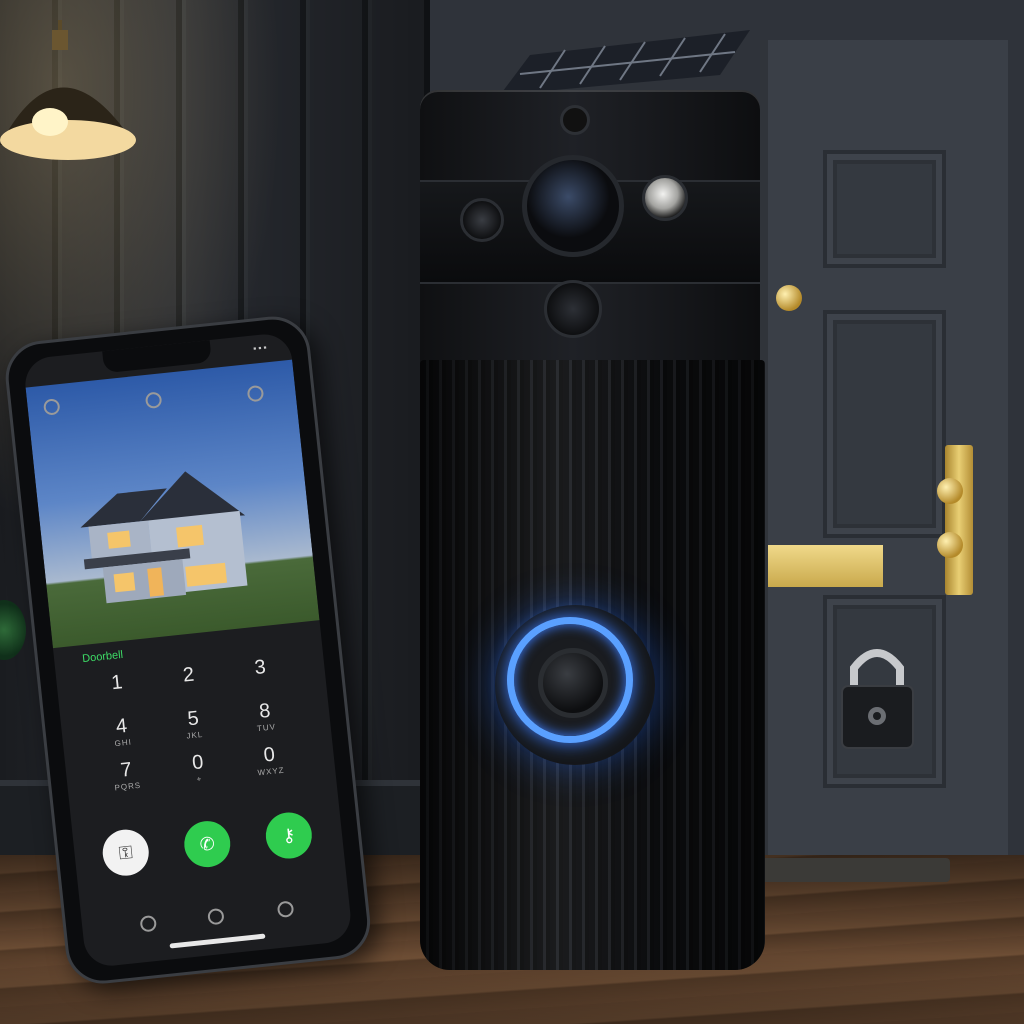 The image size is (1024, 1024). I want to click on camera-icon, so click(51, 407).